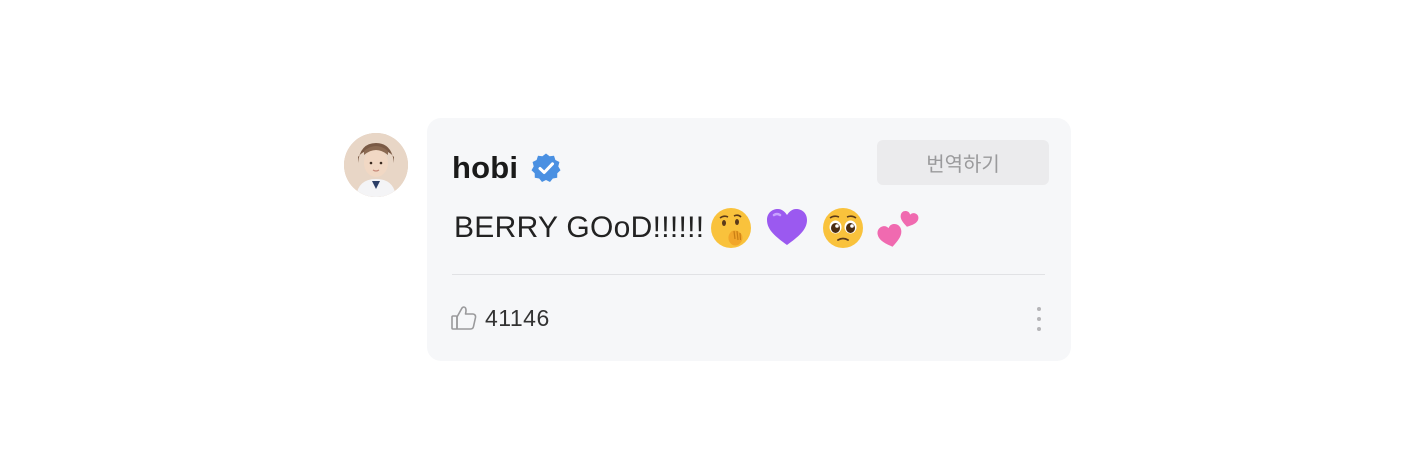  What do you see at coordinates (899, 228) in the screenshot?
I see `two-hearts-emoji-icon` at bounding box center [899, 228].